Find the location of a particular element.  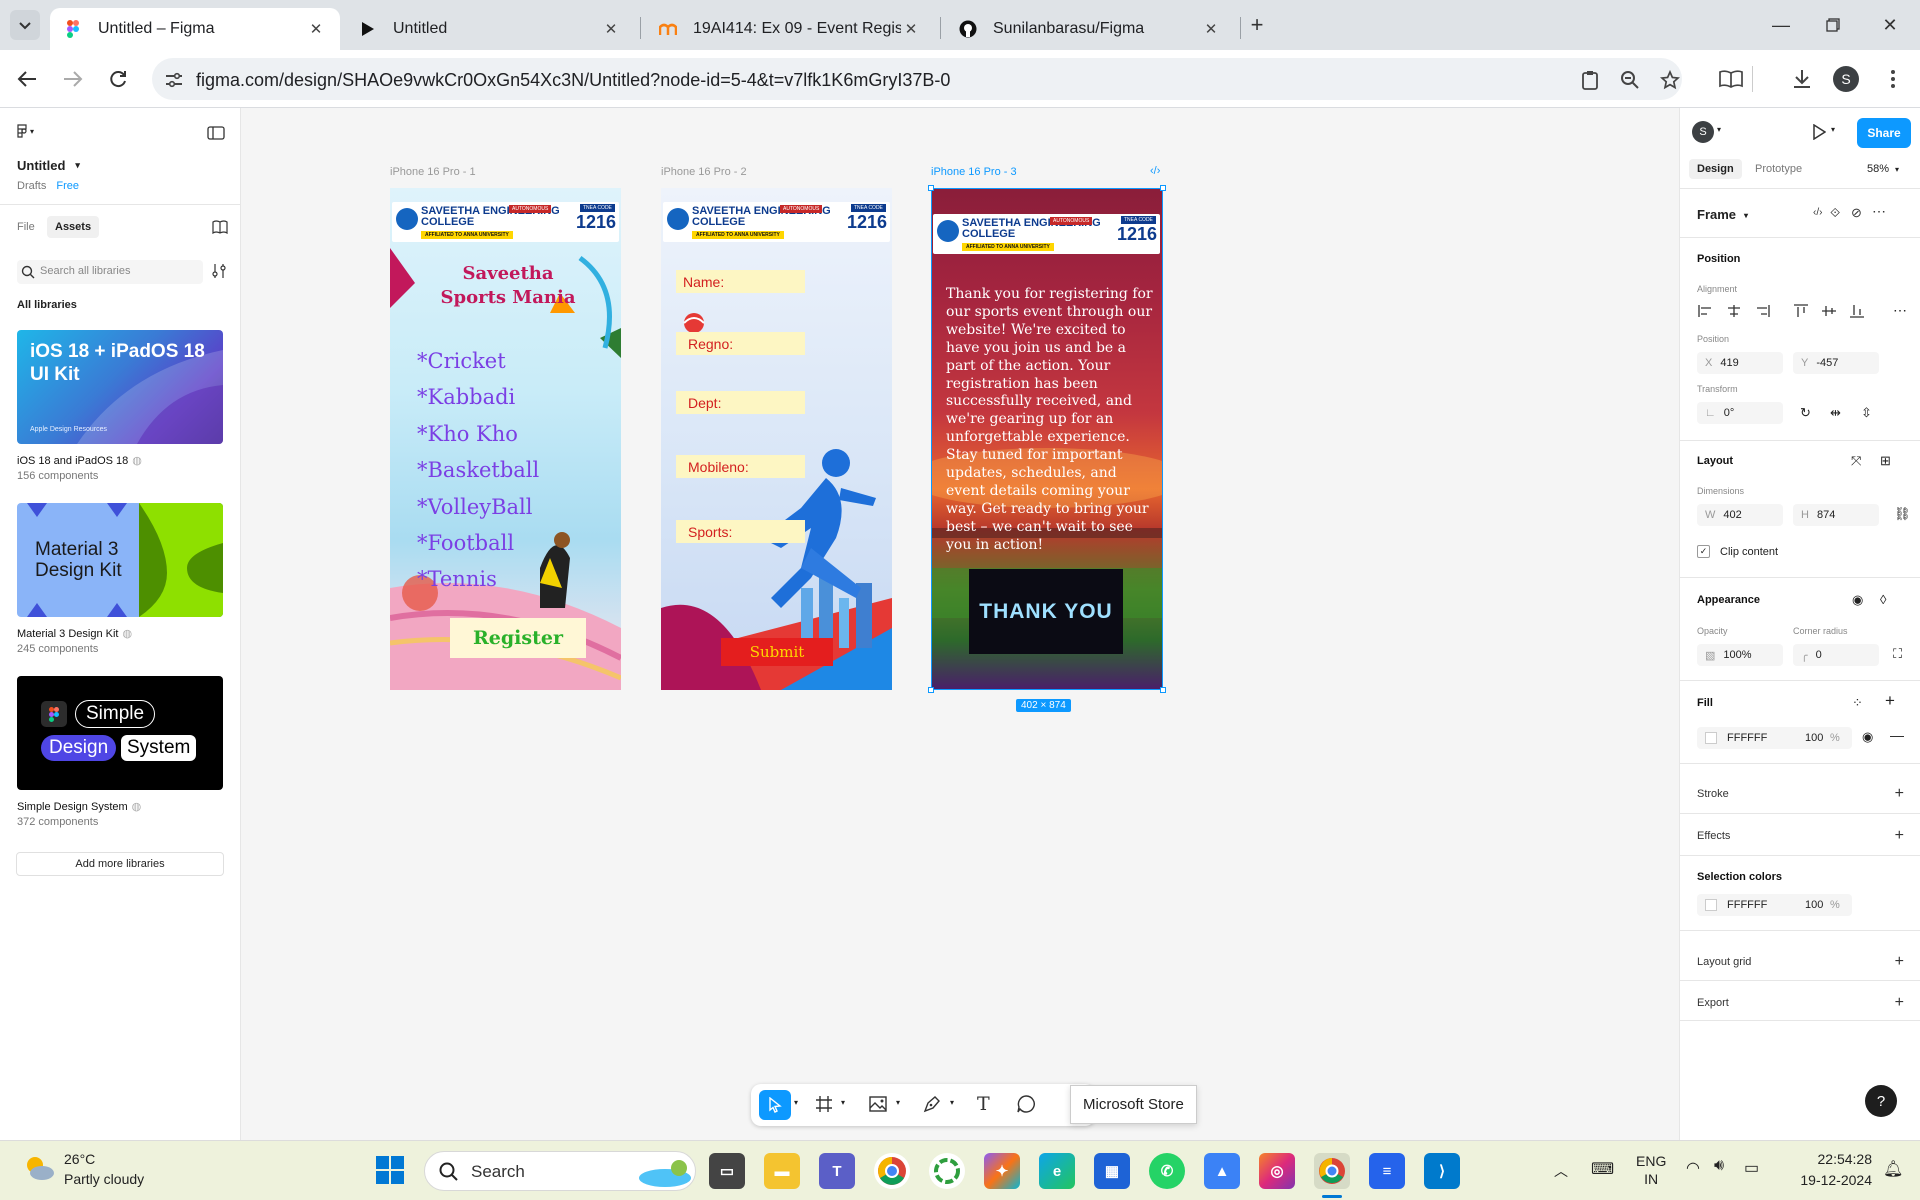

present-play-icon is located at coordinates (1819, 132).